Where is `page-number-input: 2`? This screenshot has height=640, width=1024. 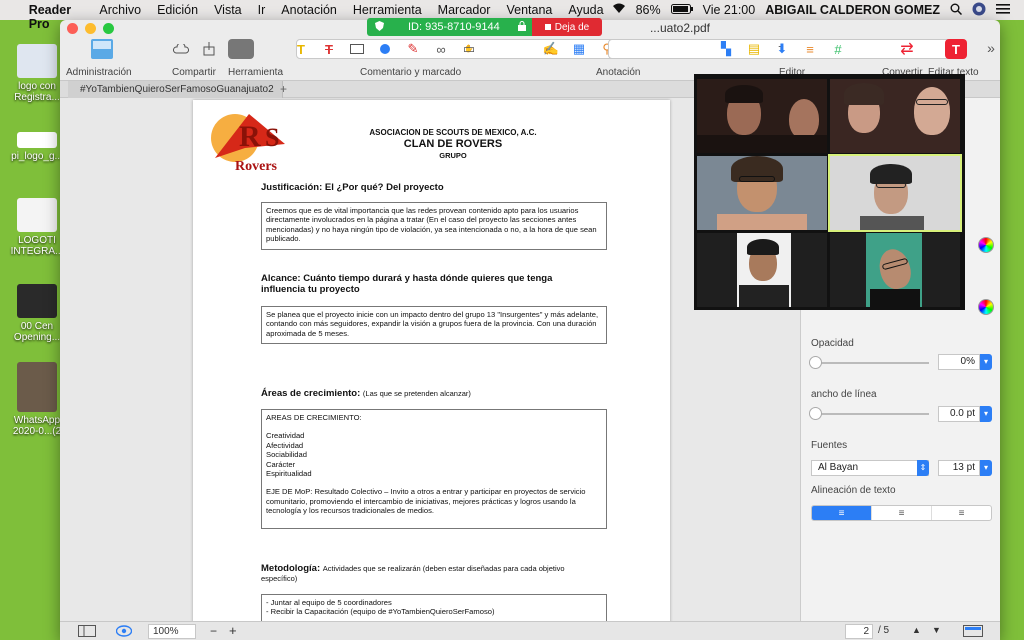 page-number-input: 2 is located at coordinates (859, 631).